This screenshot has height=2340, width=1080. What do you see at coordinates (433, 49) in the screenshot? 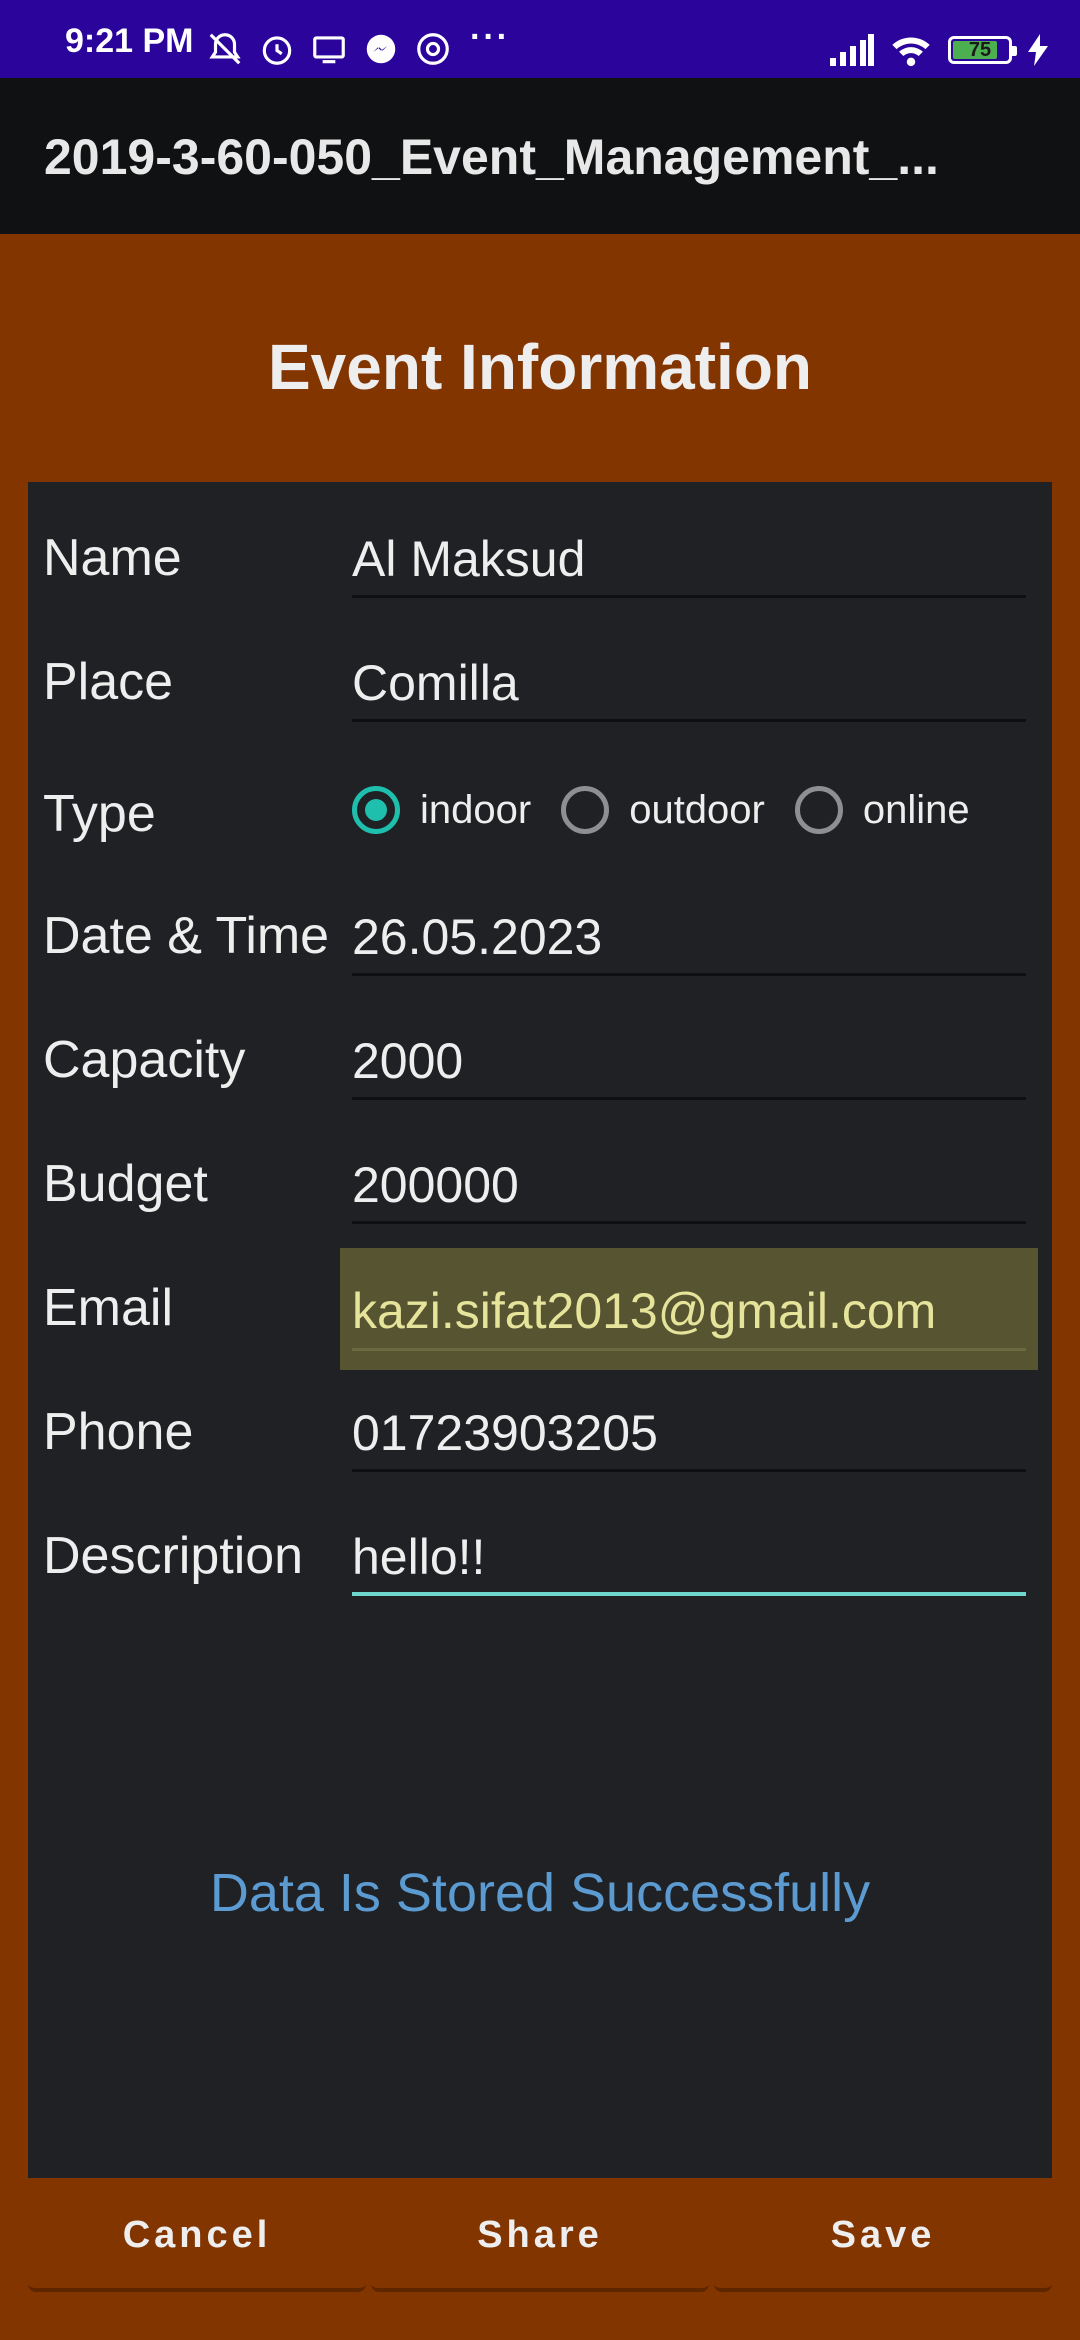
I see `at-icon` at bounding box center [433, 49].